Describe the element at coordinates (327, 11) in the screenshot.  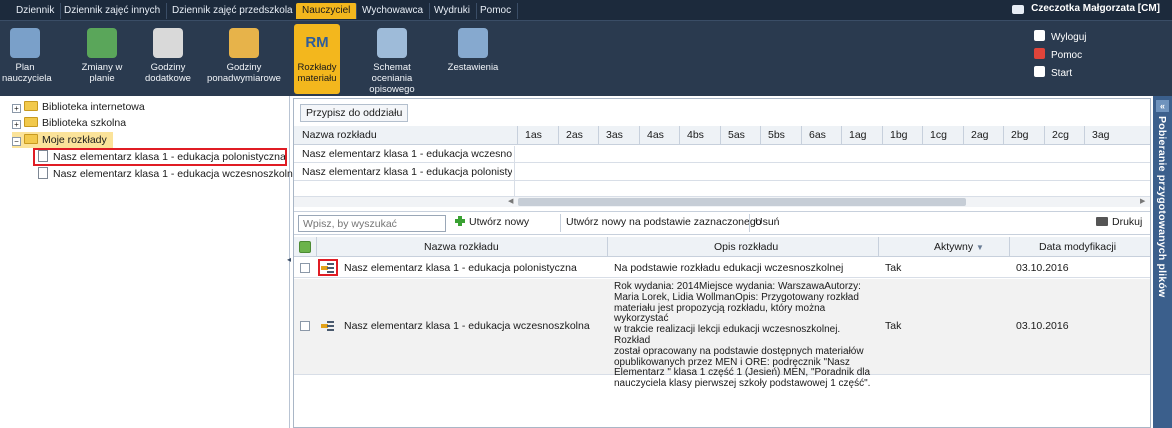
I see `menu-item-nauczyciel: Nauczyciel` at that location.